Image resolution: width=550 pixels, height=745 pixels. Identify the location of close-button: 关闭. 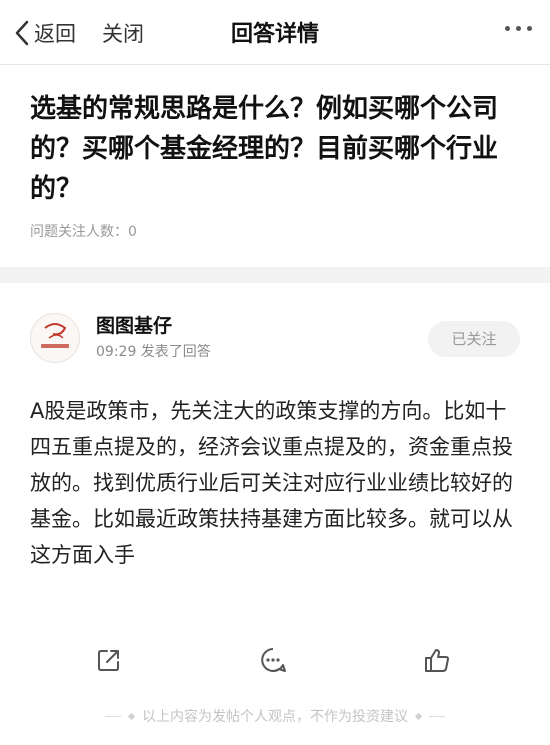
(123, 33).